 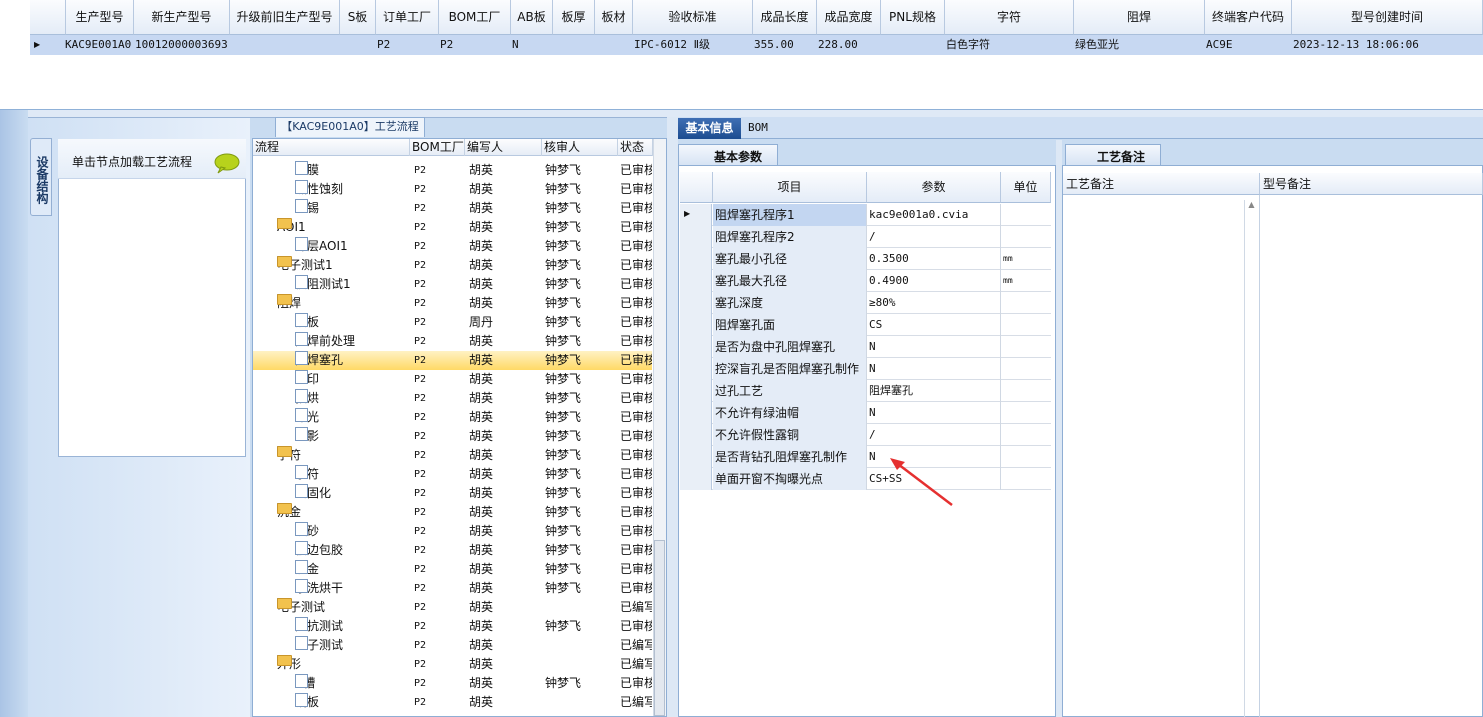 I want to click on param-row: 阻焊塞孔面 CS, so click(x=865, y=325).